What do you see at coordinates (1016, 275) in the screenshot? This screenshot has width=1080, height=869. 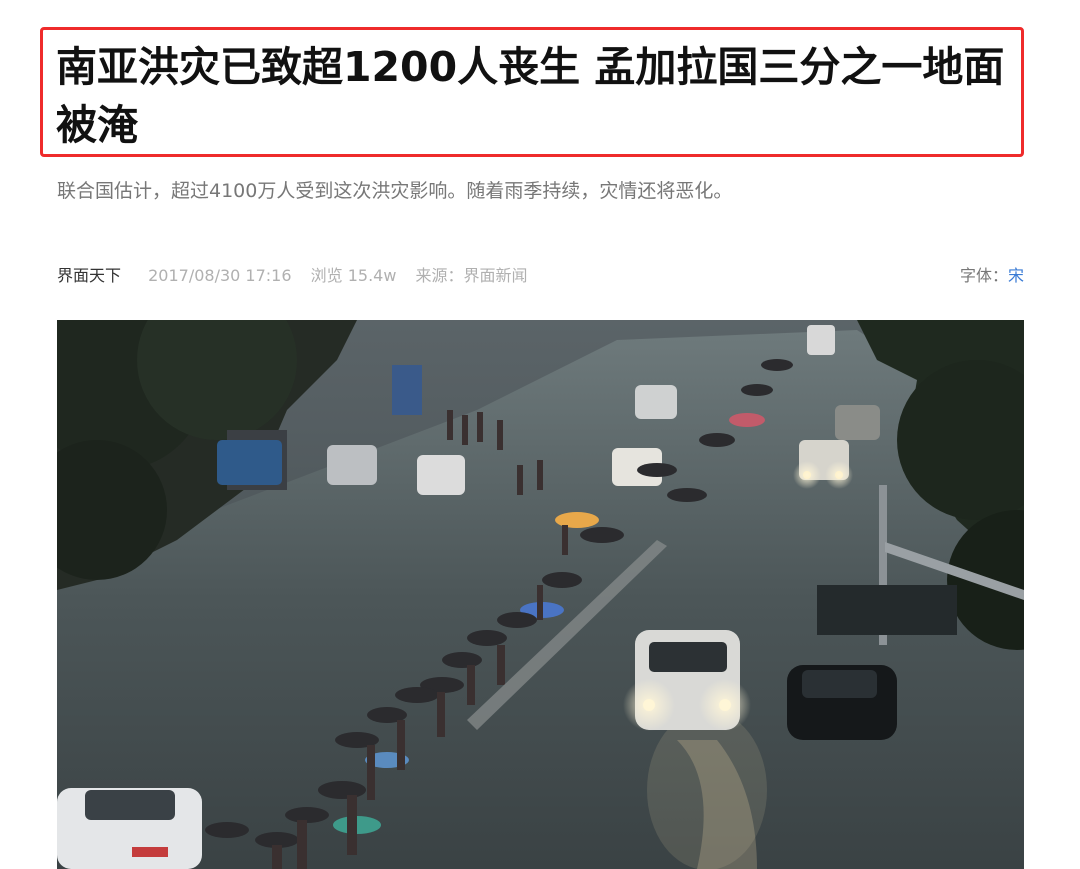 I see `font-toggle-button: 宋` at bounding box center [1016, 275].